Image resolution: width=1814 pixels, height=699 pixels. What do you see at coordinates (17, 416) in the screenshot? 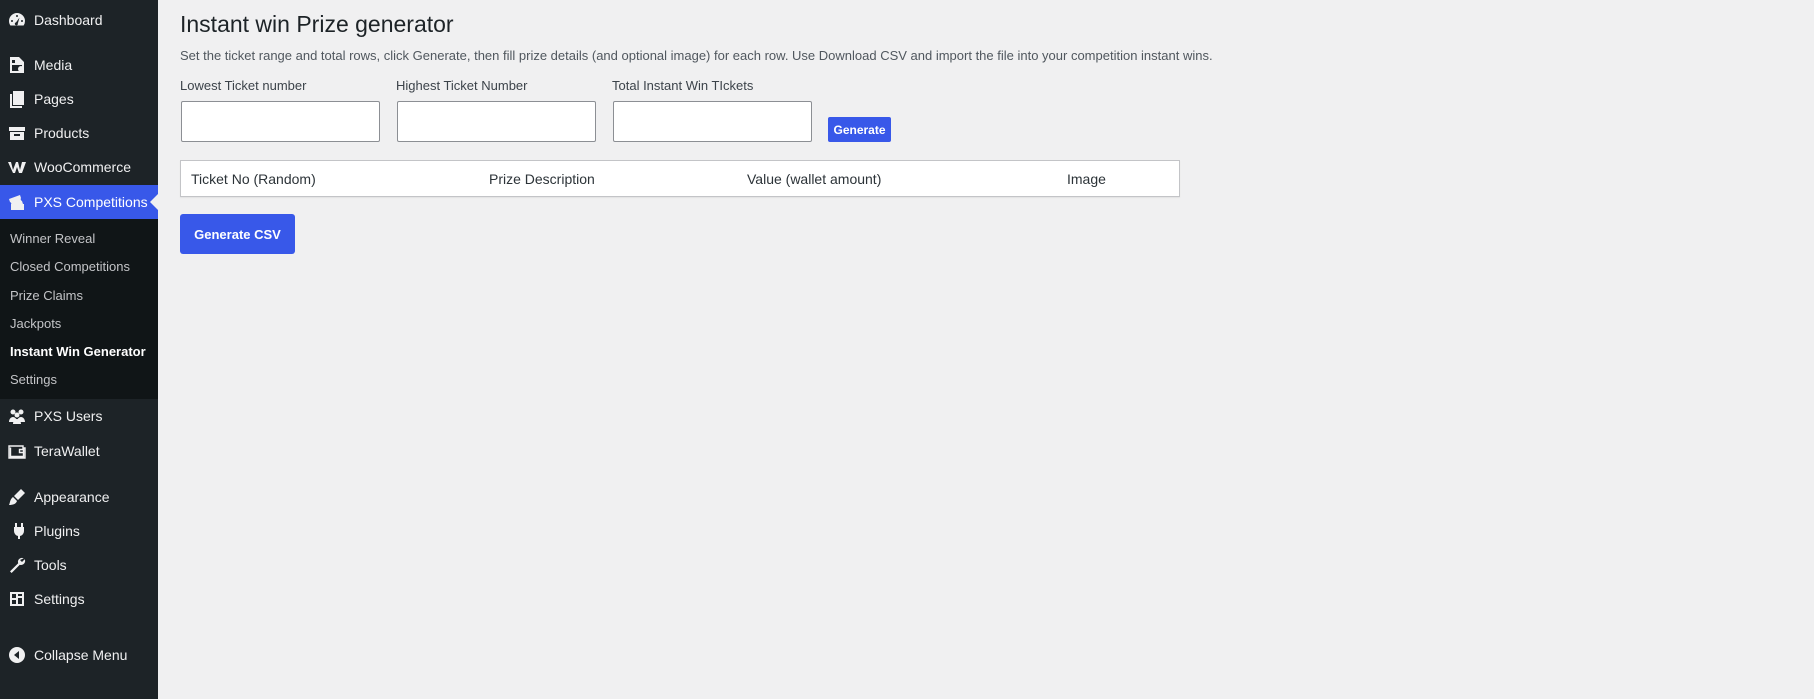
I see `users-icon` at bounding box center [17, 416].